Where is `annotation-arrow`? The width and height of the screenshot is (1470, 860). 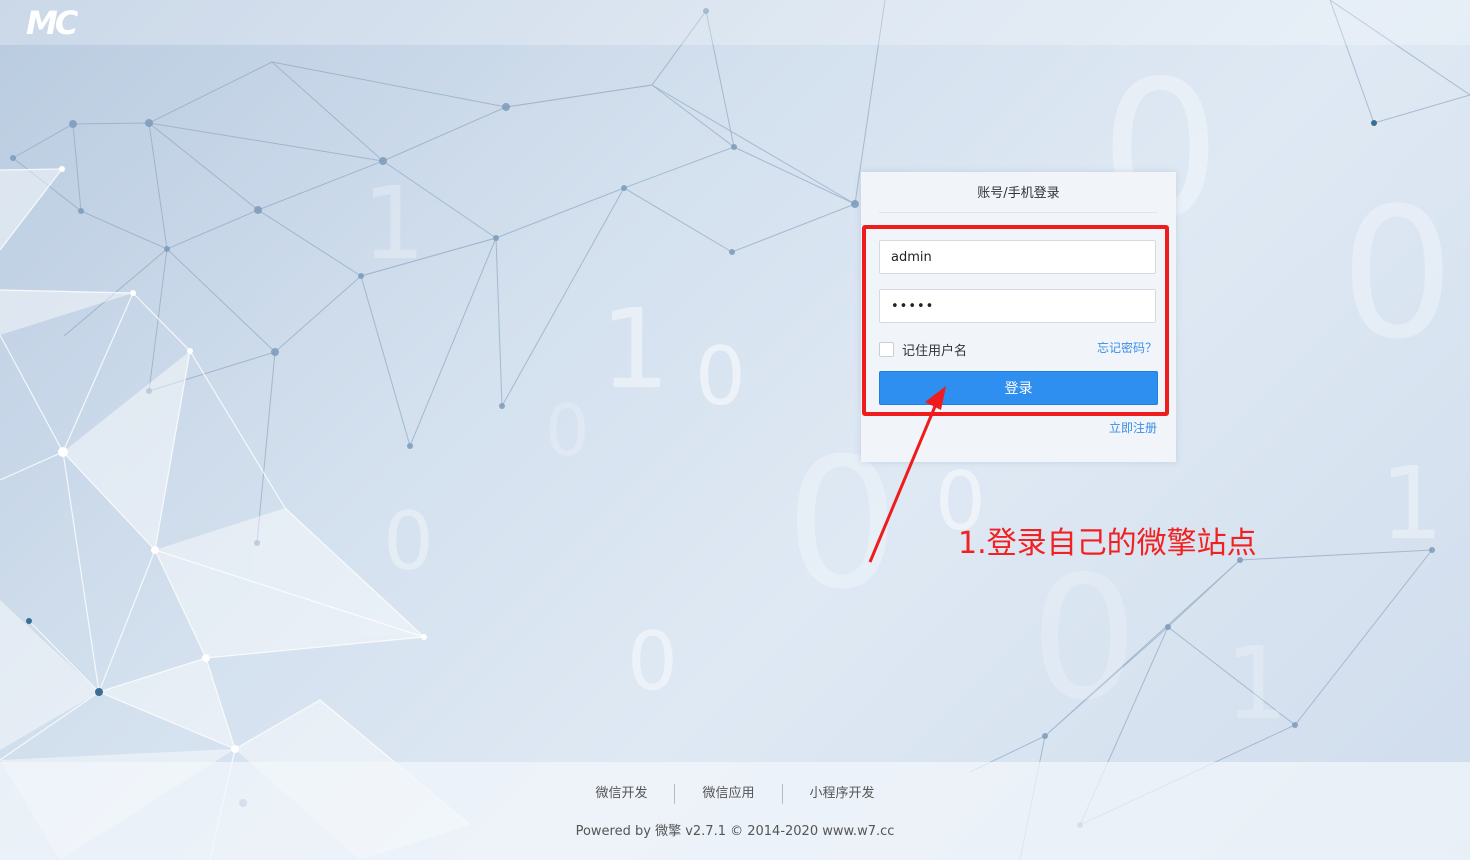
annotation-arrow is located at coordinates (907, 474).